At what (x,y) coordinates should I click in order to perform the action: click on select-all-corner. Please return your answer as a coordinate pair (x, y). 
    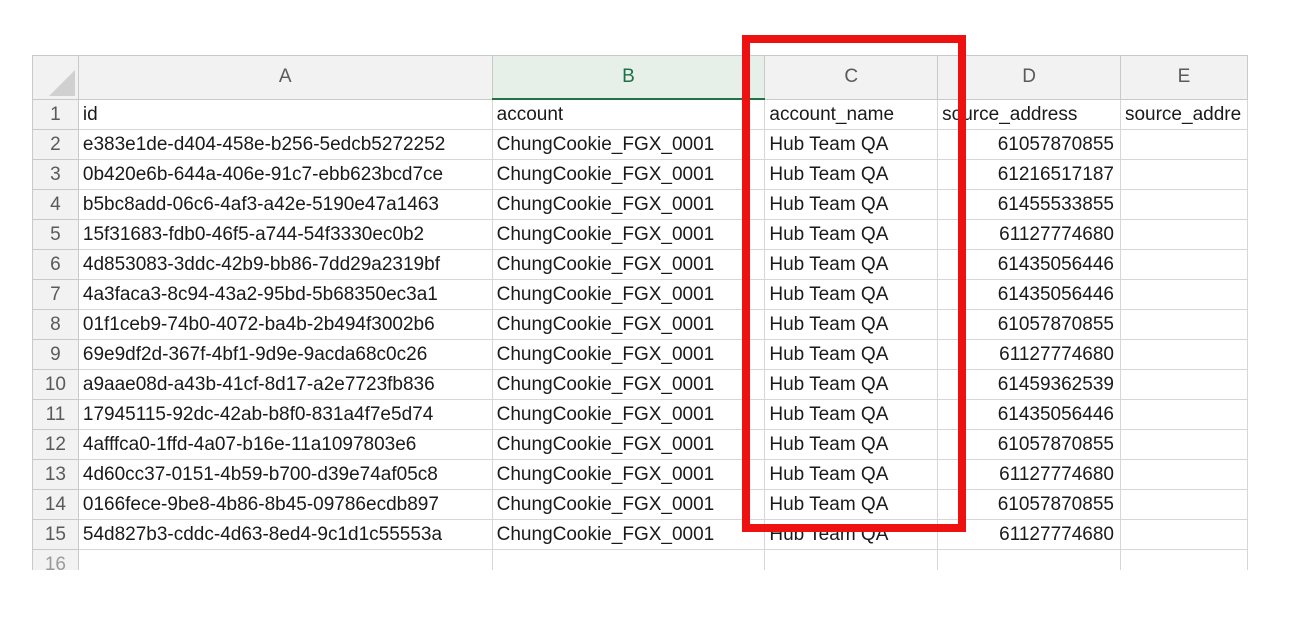
    Looking at the image, I should click on (55, 77).